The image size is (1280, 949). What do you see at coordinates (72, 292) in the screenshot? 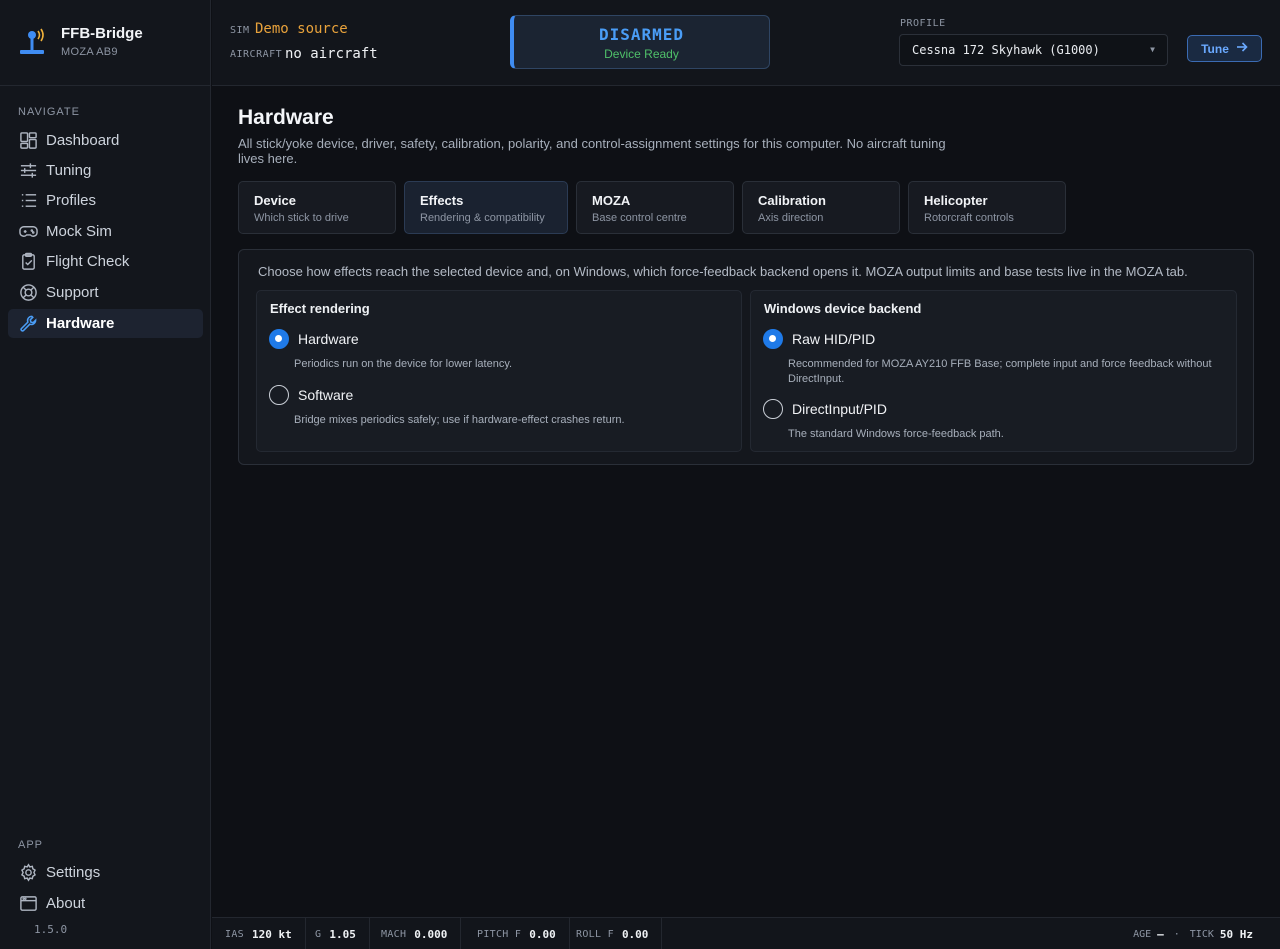
I see `sidebar-item-label: Support` at bounding box center [72, 292].